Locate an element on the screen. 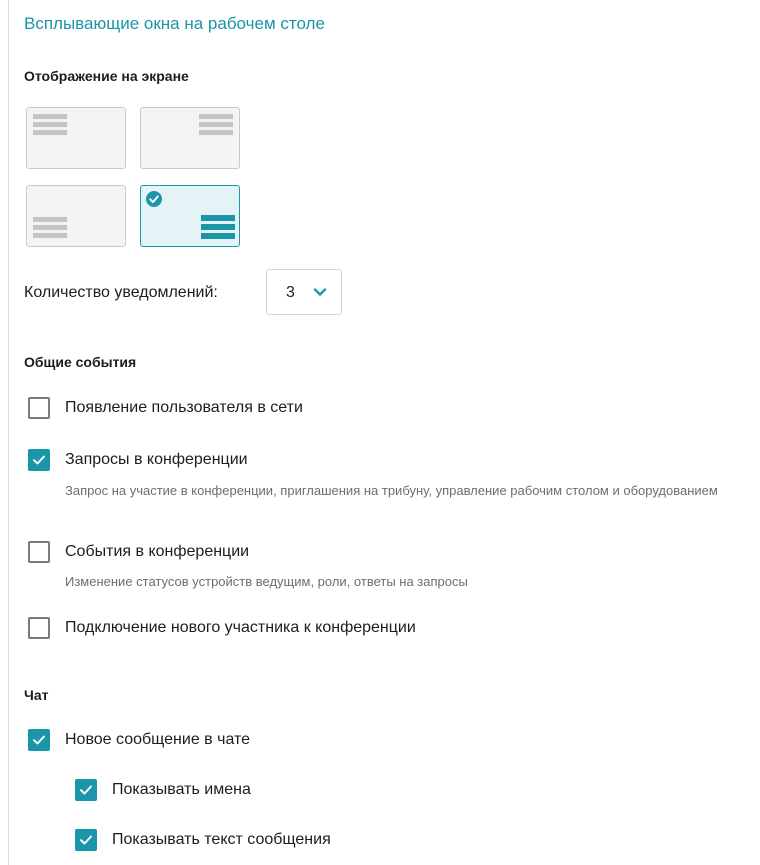 The width and height of the screenshot is (760, 865). position-top-left-option is located at coordinates (76, 138).